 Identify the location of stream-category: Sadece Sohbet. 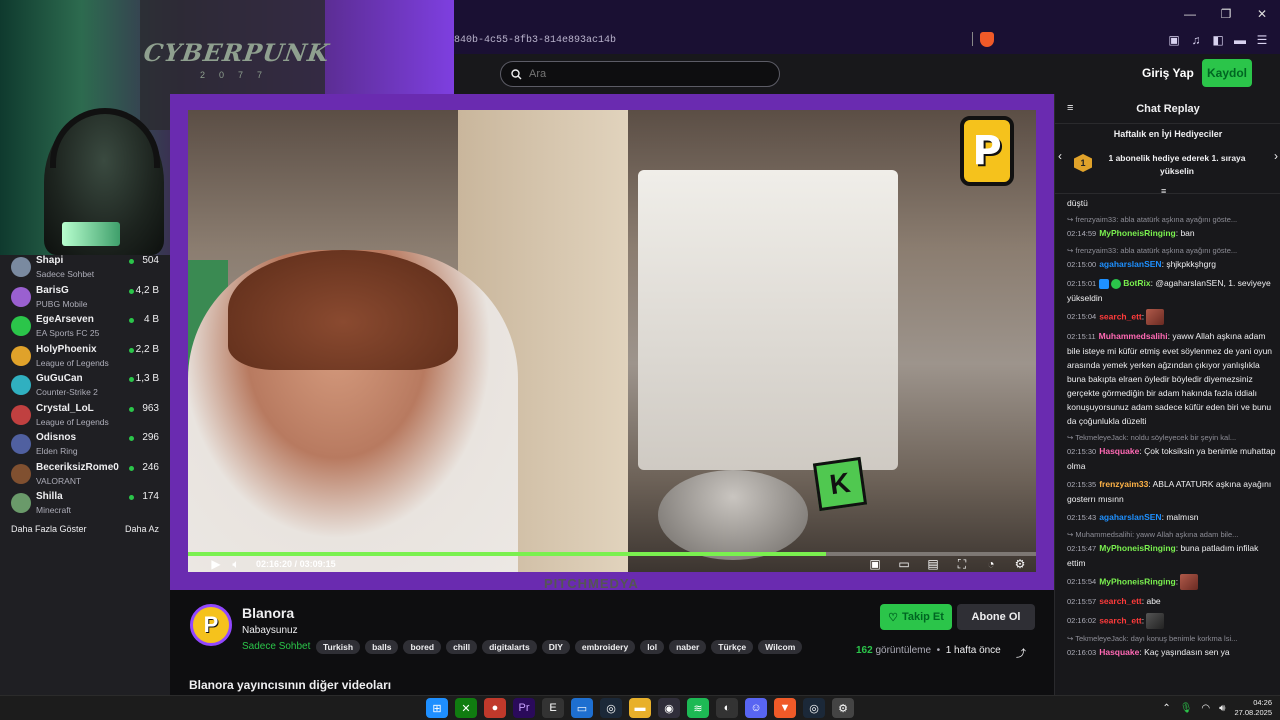
(276, 646).